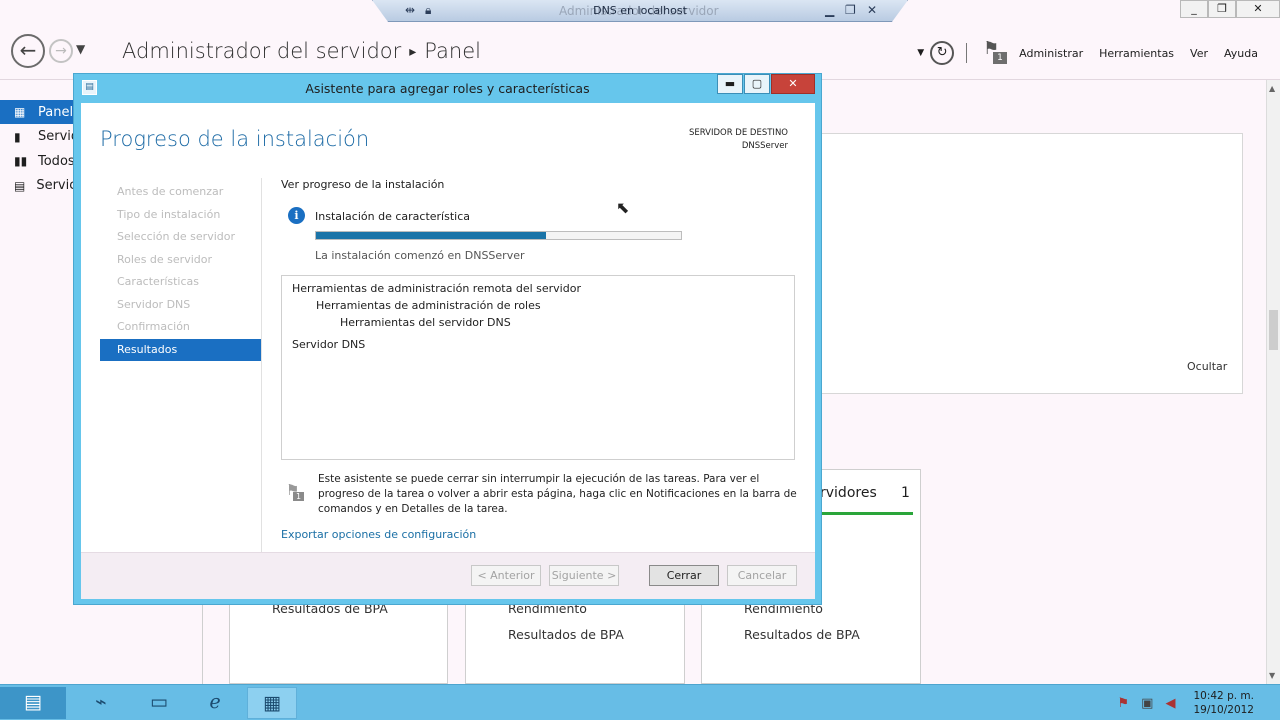 The width and height of the screenshot is (1280, 720). I want to click on wizard-step: Servidor DNS, so click(154, 304).